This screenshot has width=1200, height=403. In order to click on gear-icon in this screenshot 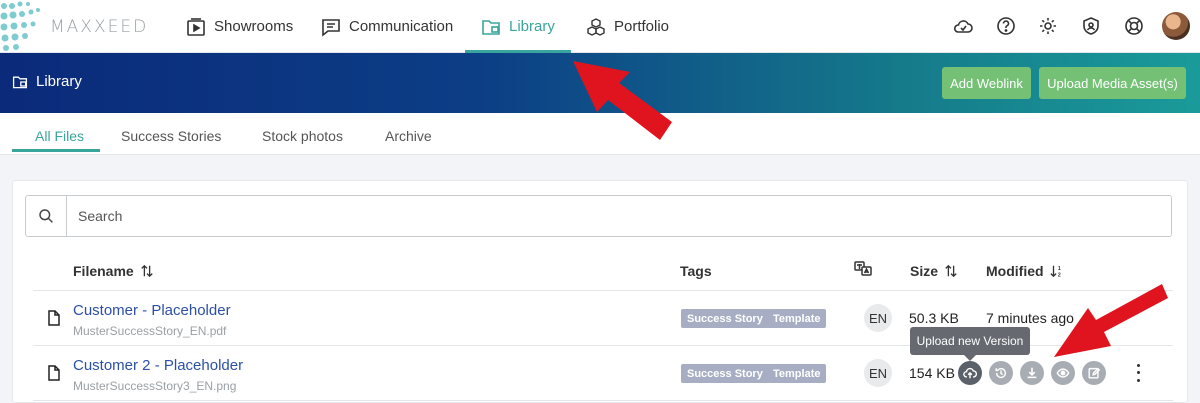, I will do `click(1048, 26)`.